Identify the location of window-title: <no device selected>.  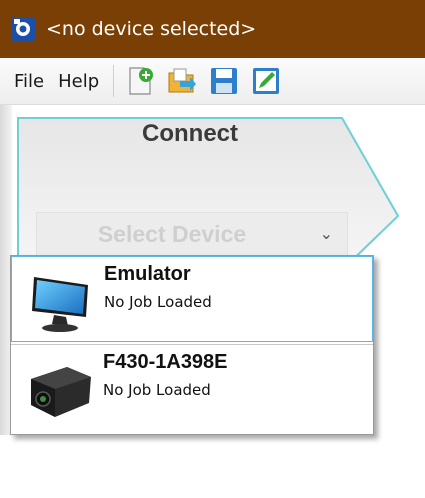
(151, 29).